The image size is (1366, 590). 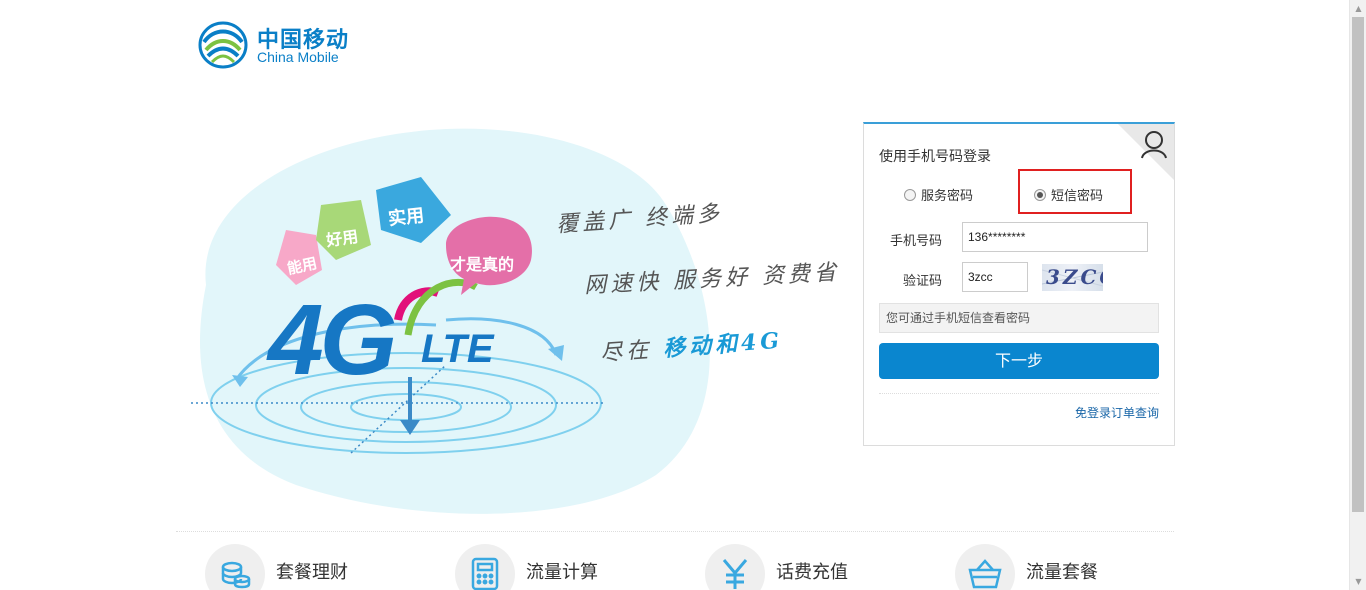 I want to click on phone-label: 手机号码, so click(x=915, y=241).